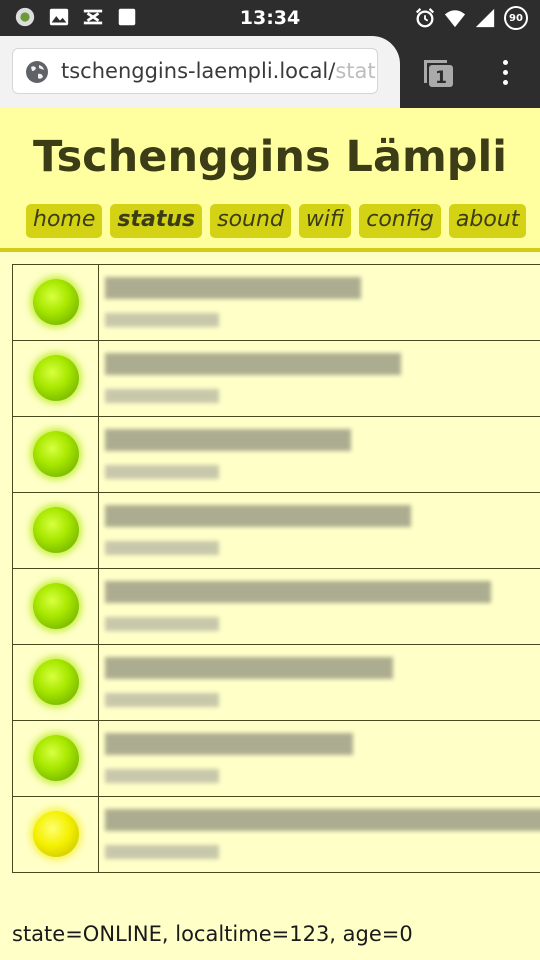 This screenshot has height=960, width=540. Describe the element at coordinates (485, 18) in the screenshot. I see `signal-icon` at that location.